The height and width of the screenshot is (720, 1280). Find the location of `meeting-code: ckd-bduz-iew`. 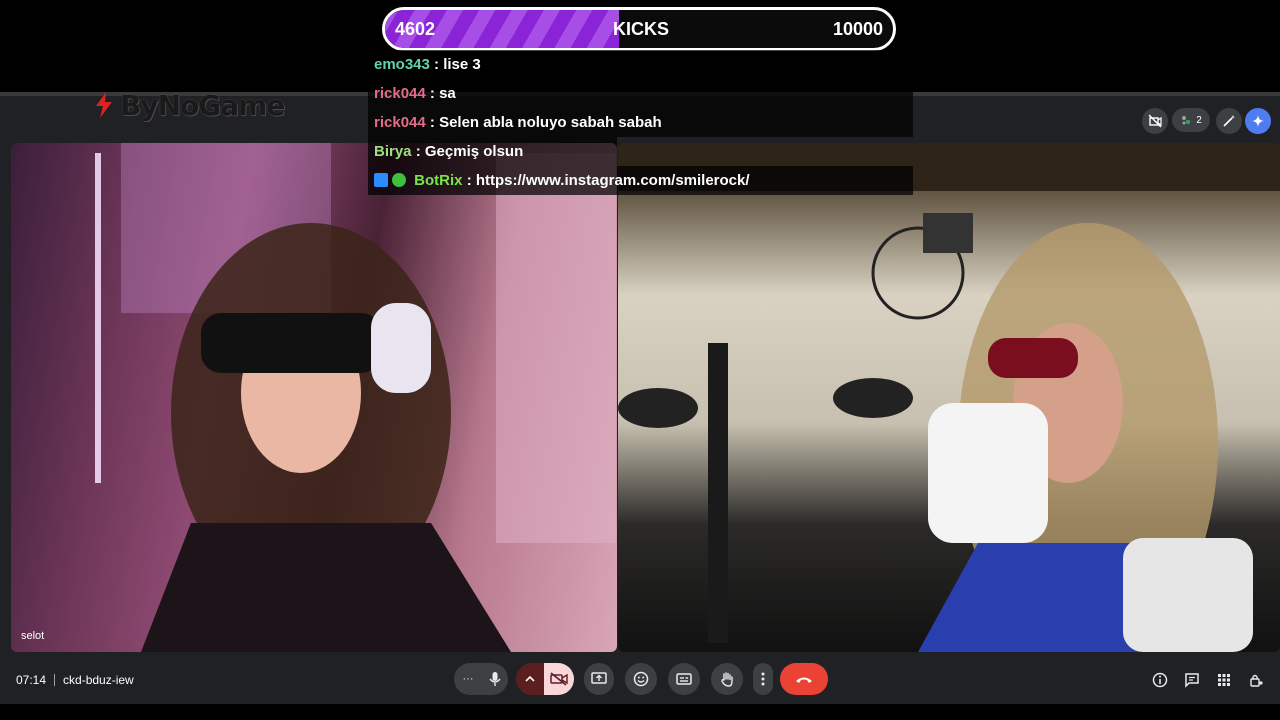

meeting-code: ckd-bduz-iew is located at coordinates (98, 680).